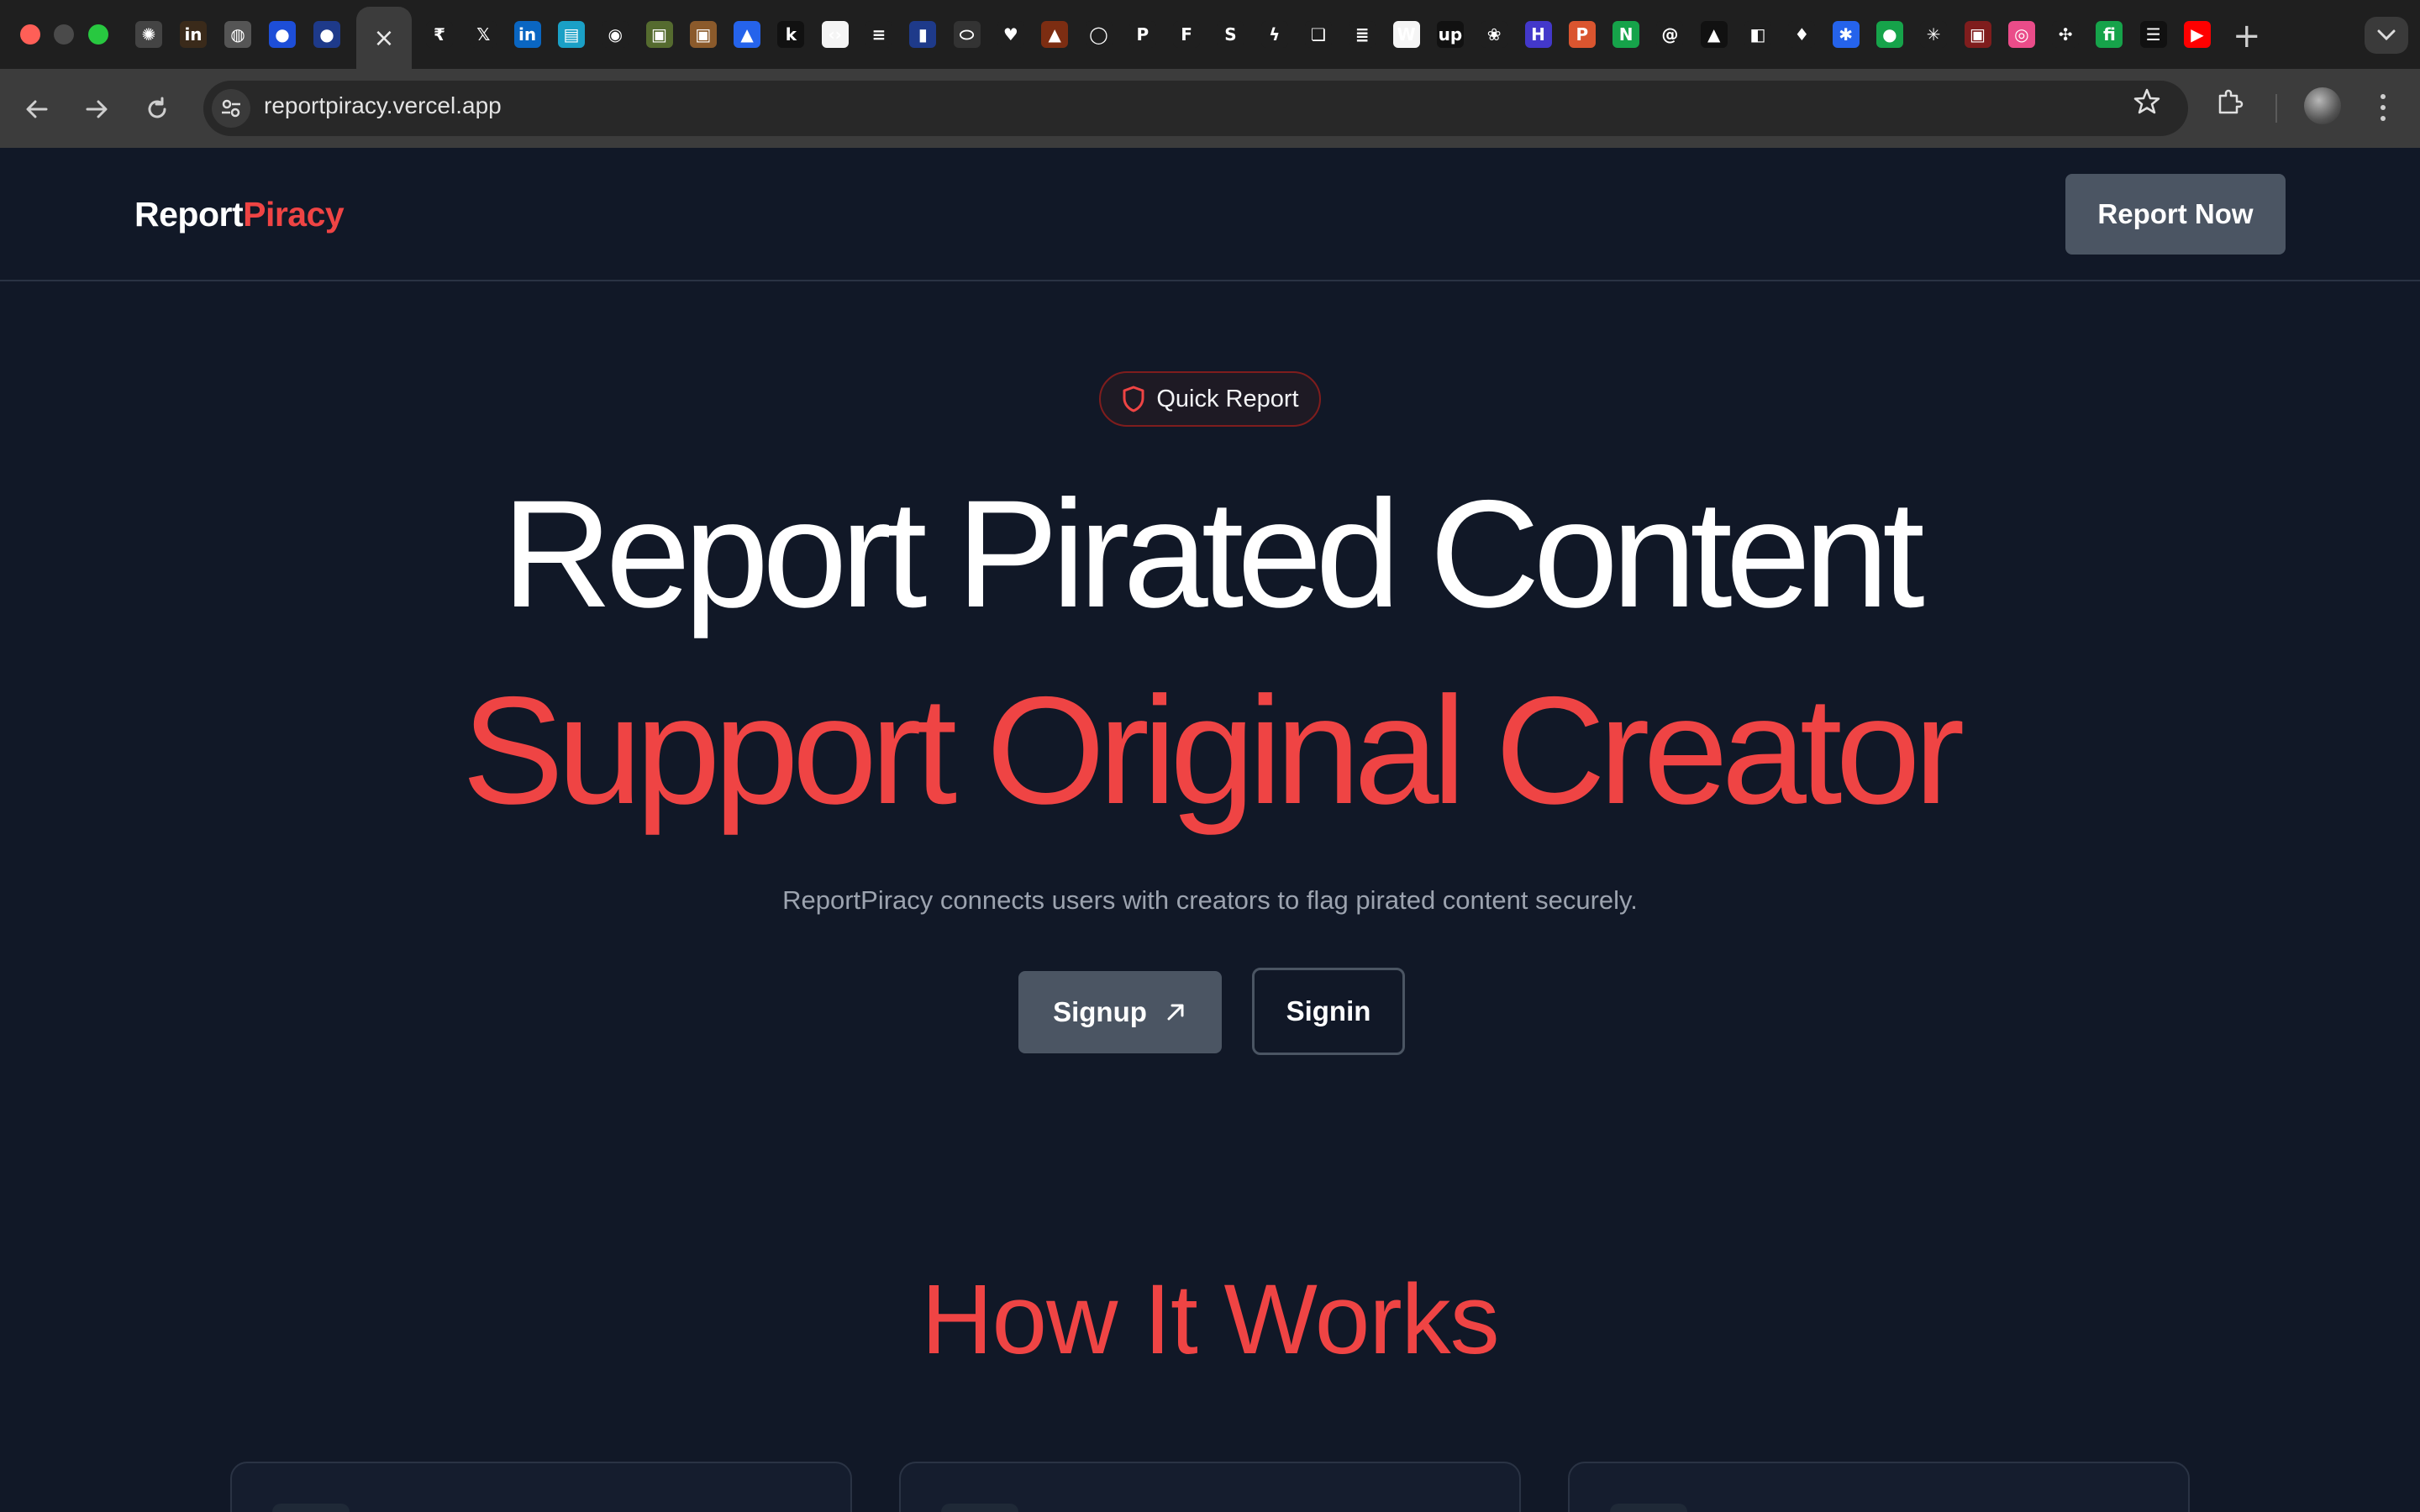 The width and height of the screenshot is (2420, 1512). Describe the element at coordinates (2247, 36) in the screenshot. I see `new-tab-button: +` at that location.